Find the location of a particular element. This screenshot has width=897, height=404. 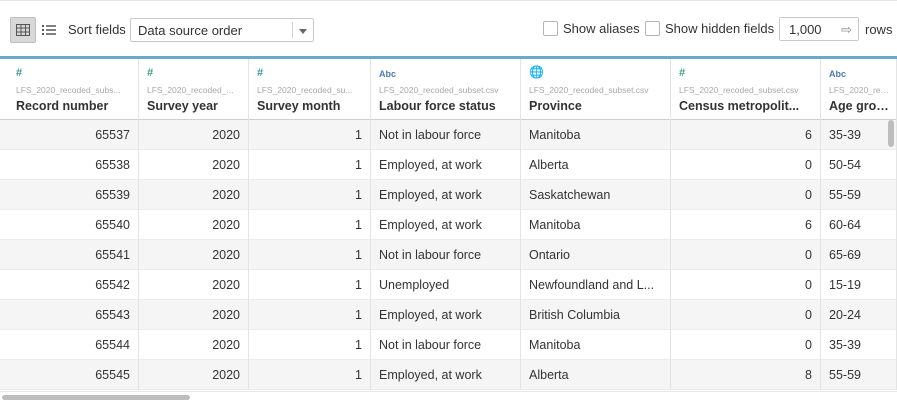

list-view-button is located at coordinates (49, 30).